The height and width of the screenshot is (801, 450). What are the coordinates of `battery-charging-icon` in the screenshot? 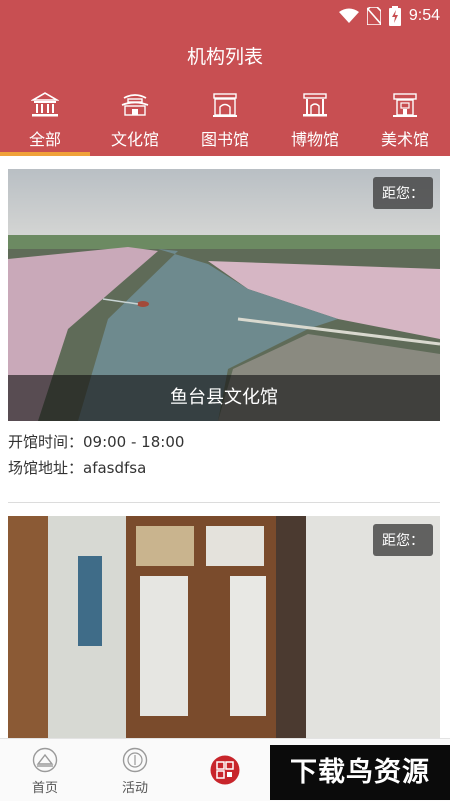 It's located at (394, 16).